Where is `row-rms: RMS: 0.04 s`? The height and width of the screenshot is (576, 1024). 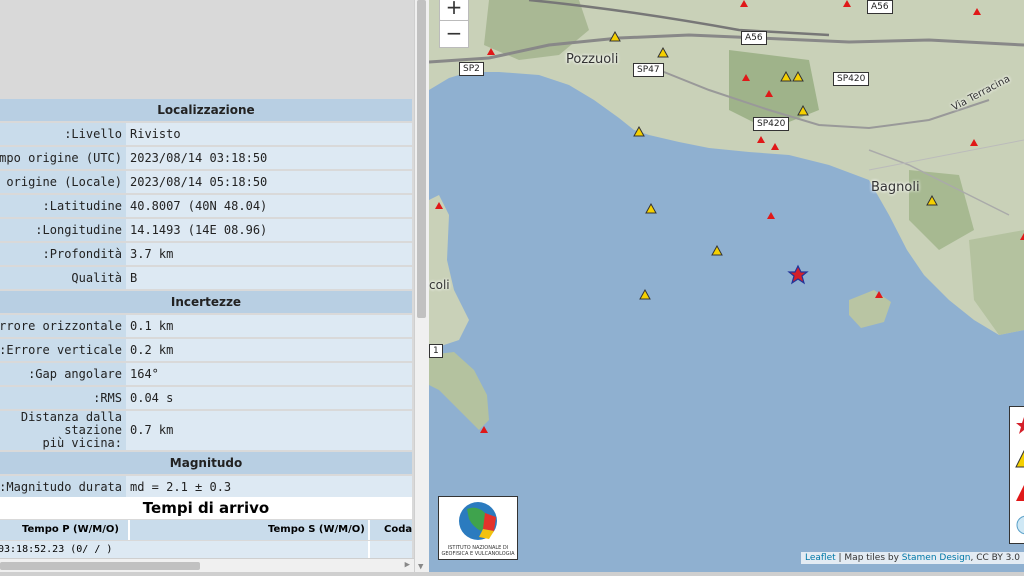
row-rms: RMS: 0.04 s is located at coordinates (206, 398).